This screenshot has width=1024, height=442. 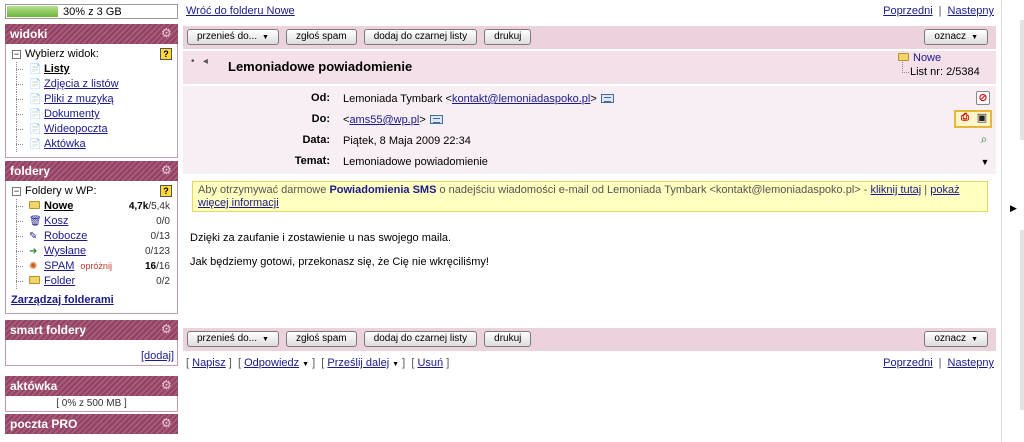 What do you see at coordinates (982, 119) in the screenshot?
I see `save-icon: ▣` at bounding box center [982, 119].